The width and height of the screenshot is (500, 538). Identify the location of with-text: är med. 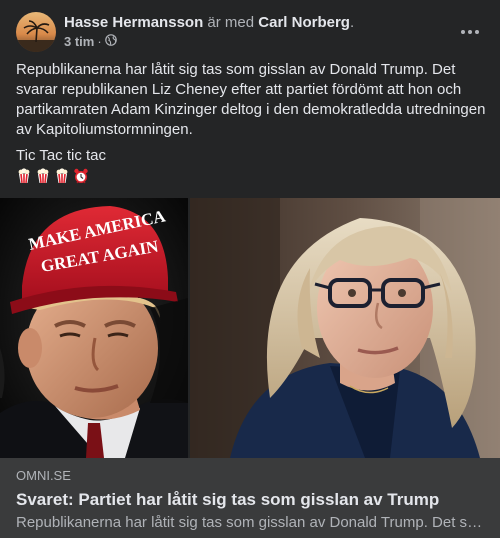
(231, 22).